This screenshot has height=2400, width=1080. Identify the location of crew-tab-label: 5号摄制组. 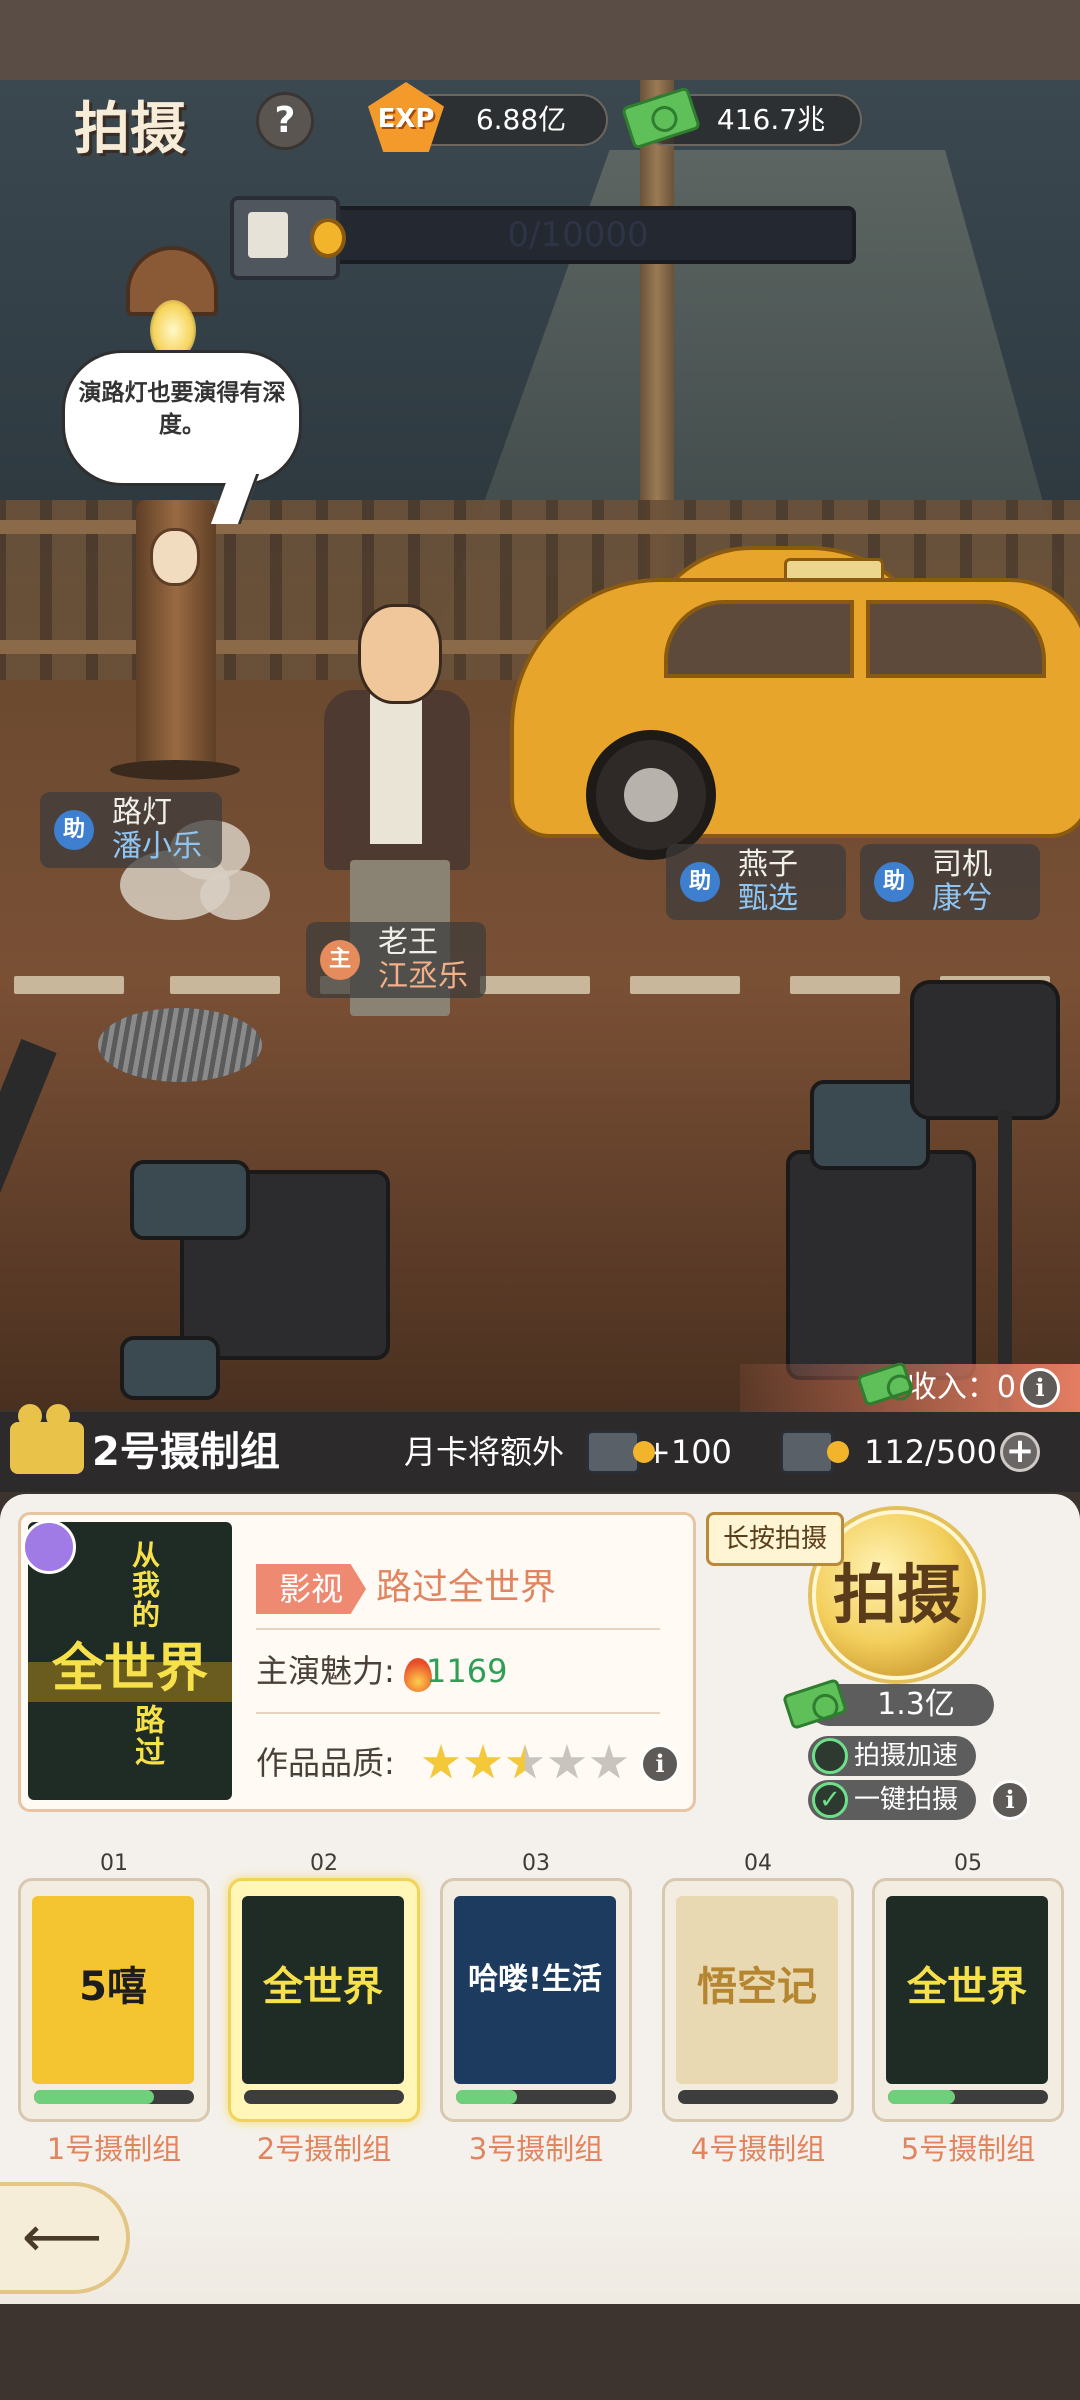
(968, 2149).